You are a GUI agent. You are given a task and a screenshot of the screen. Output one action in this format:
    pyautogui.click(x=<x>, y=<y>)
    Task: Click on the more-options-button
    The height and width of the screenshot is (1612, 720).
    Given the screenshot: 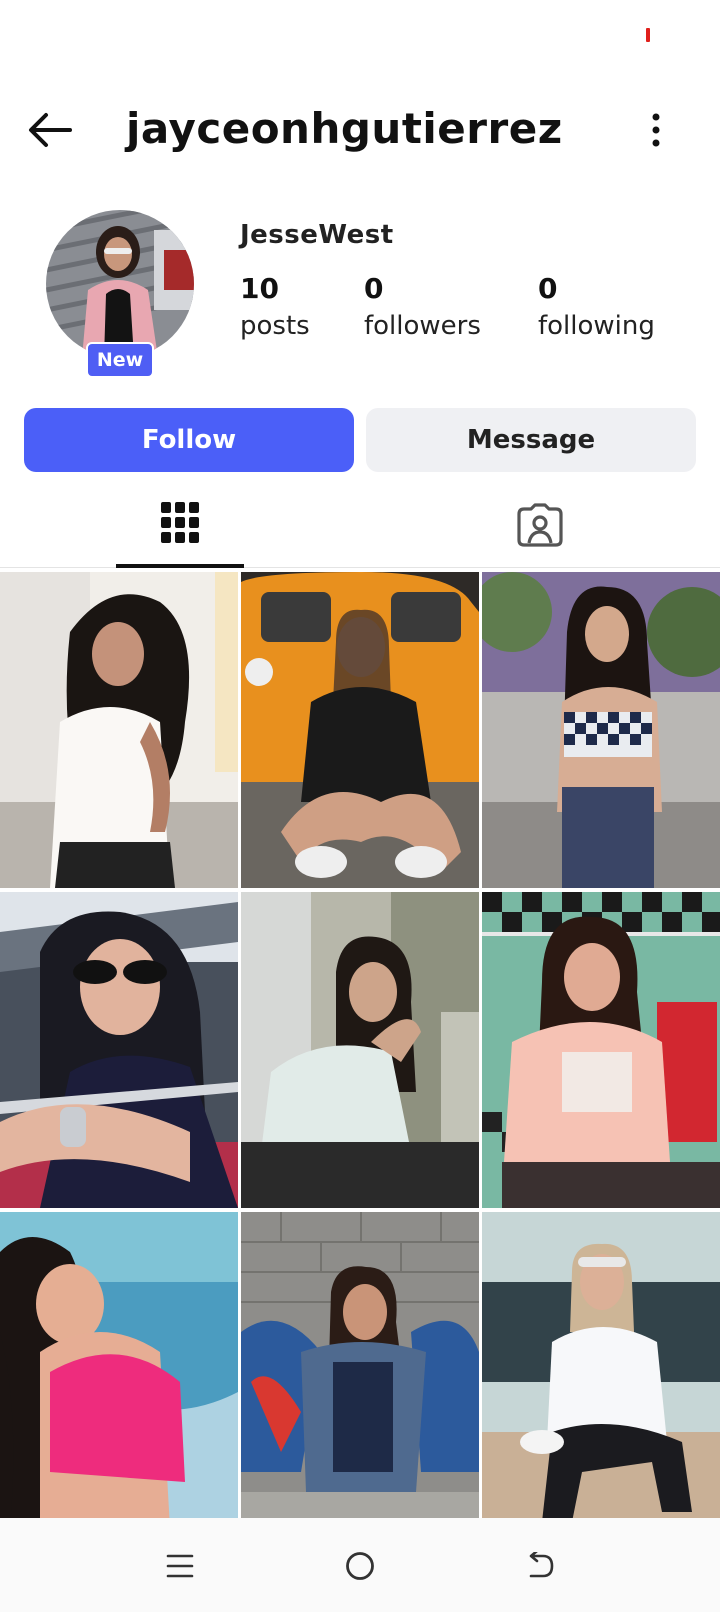 What is the action you would take?
    pyautogui.click(x=656, y=130)
    